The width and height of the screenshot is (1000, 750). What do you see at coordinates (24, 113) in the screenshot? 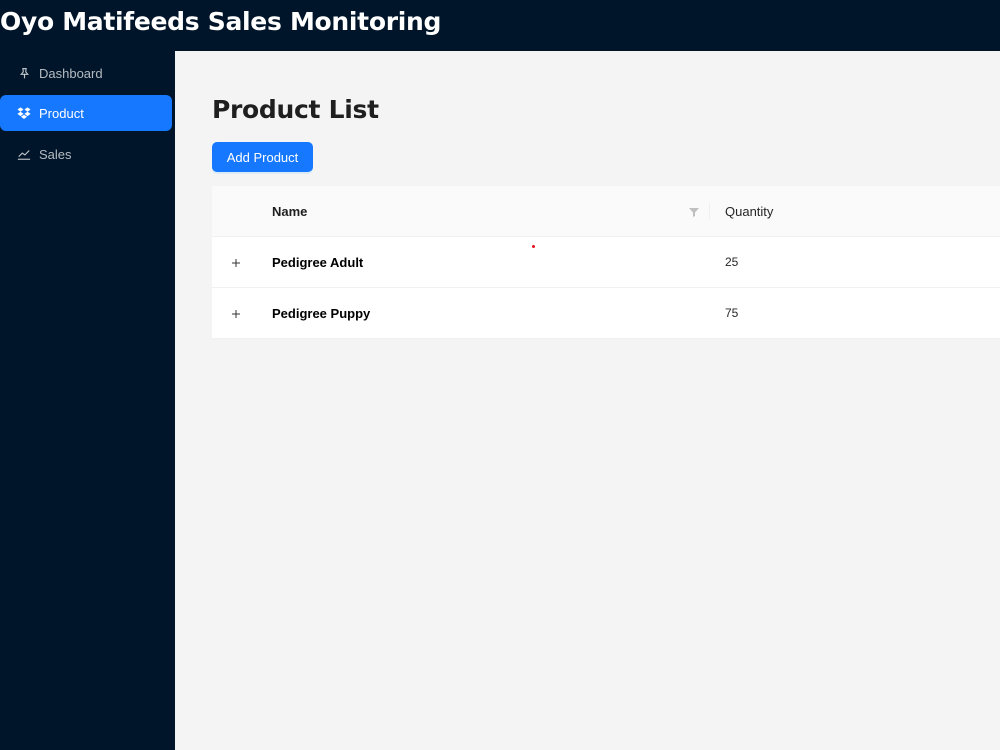
I see `dropbox-icon` at bounding box center [24, 113].